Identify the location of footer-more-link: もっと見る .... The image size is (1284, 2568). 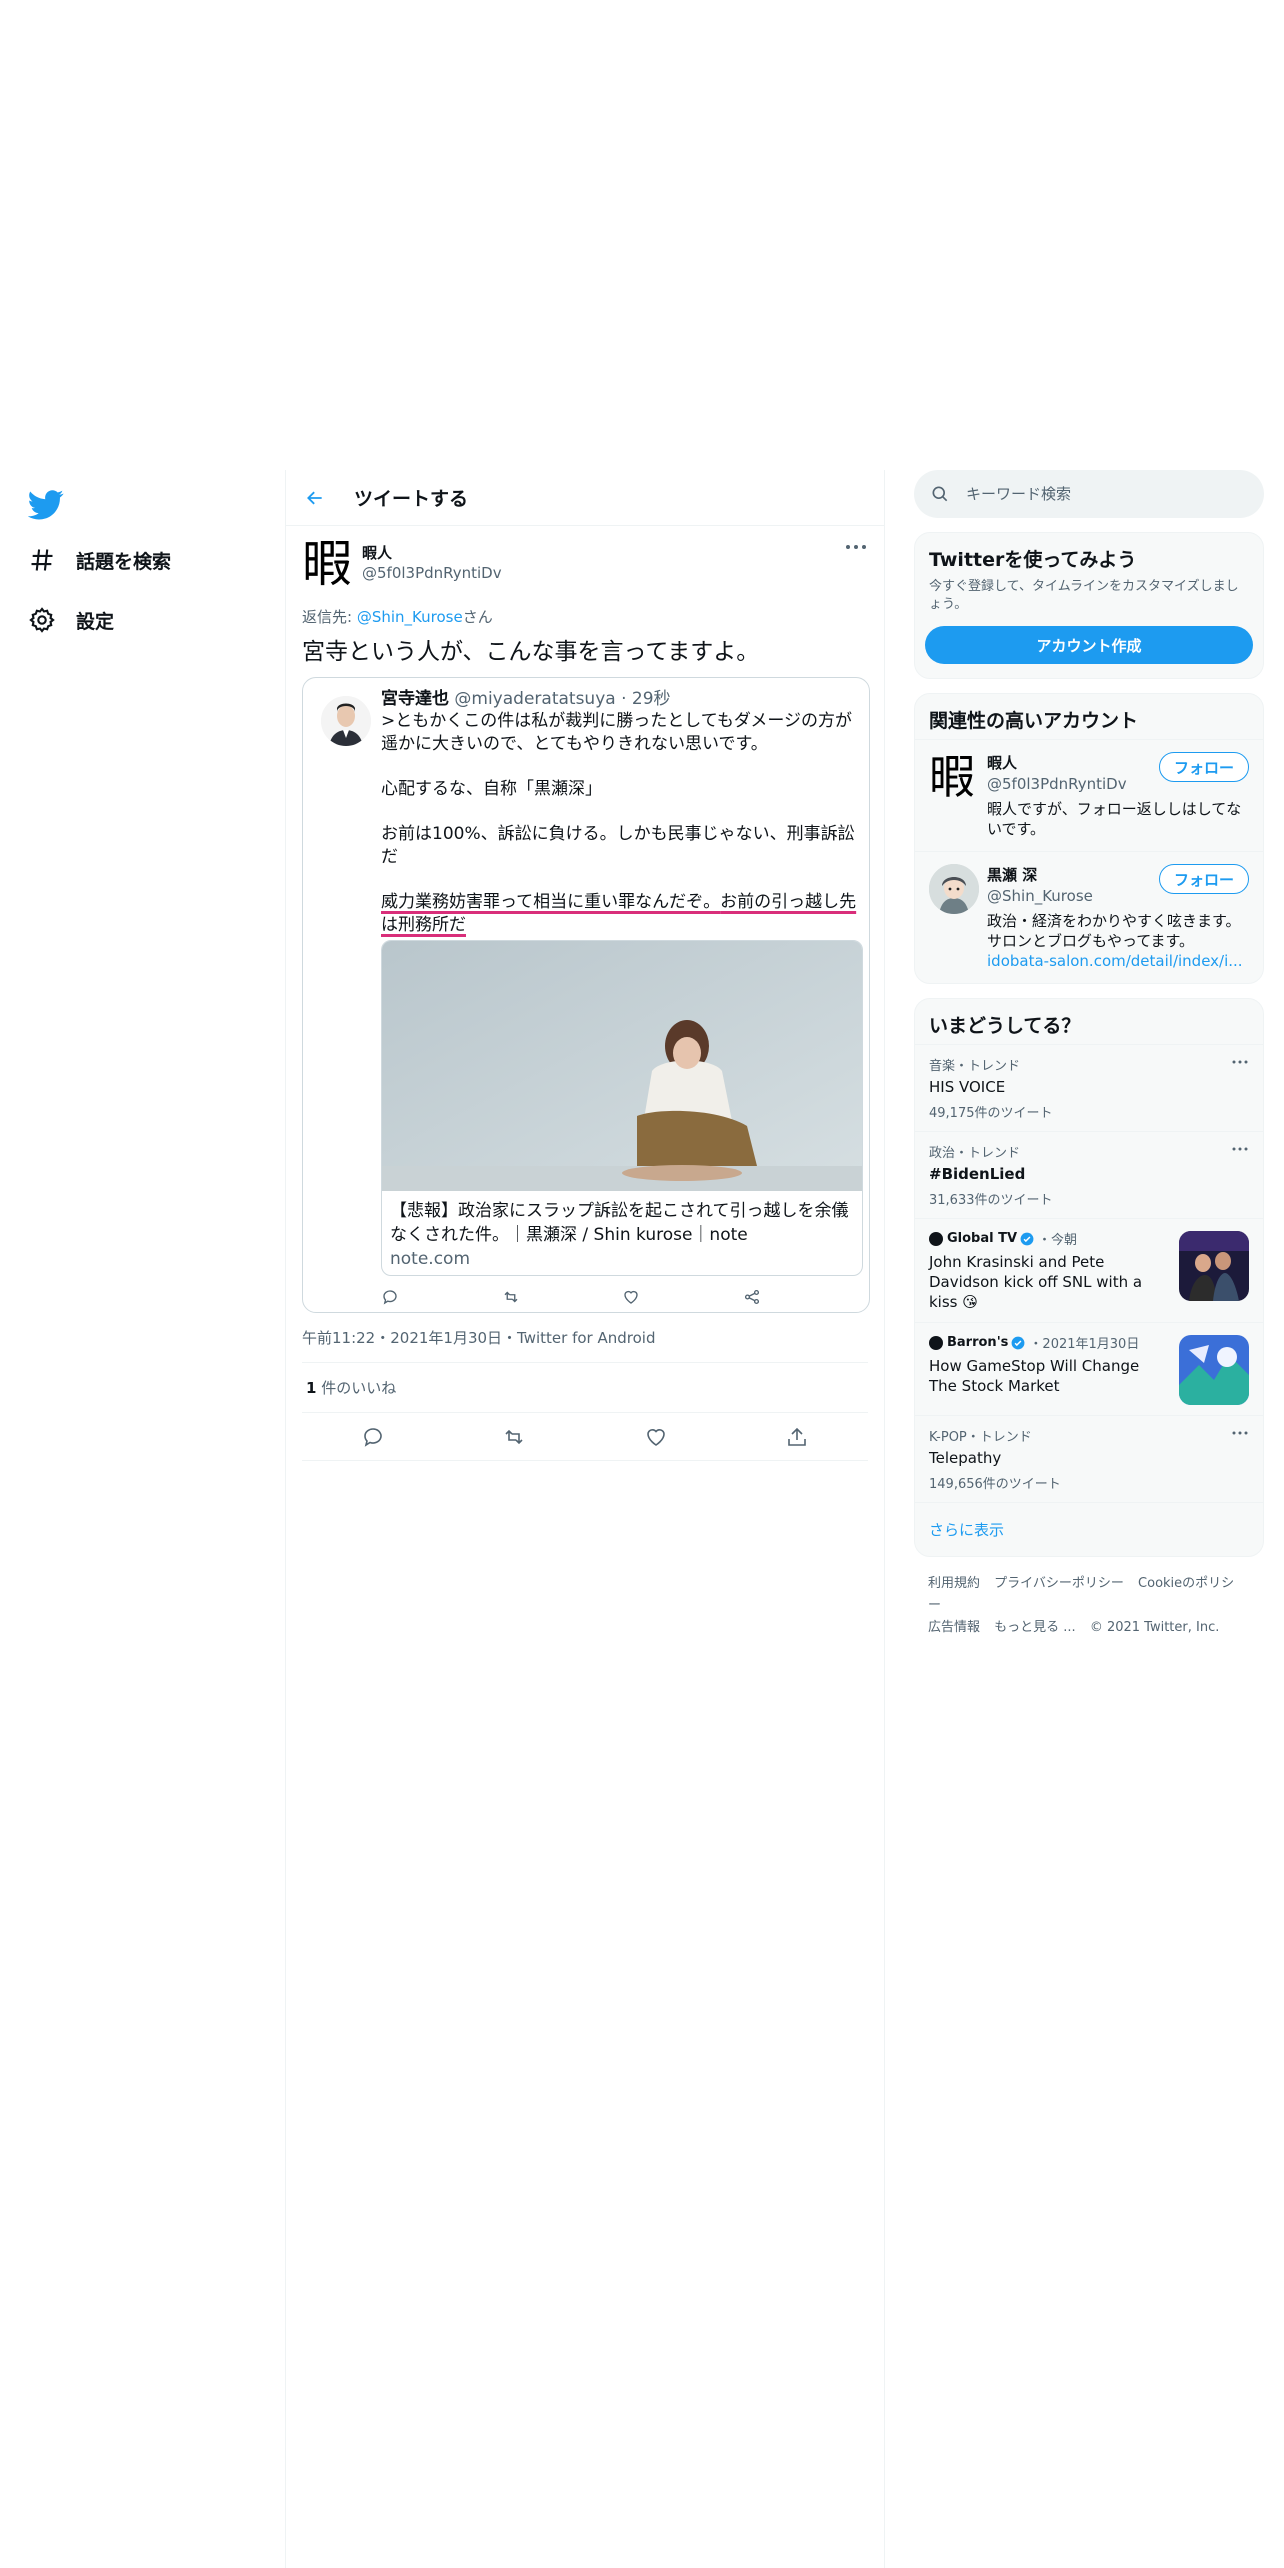
(1035, 1627).